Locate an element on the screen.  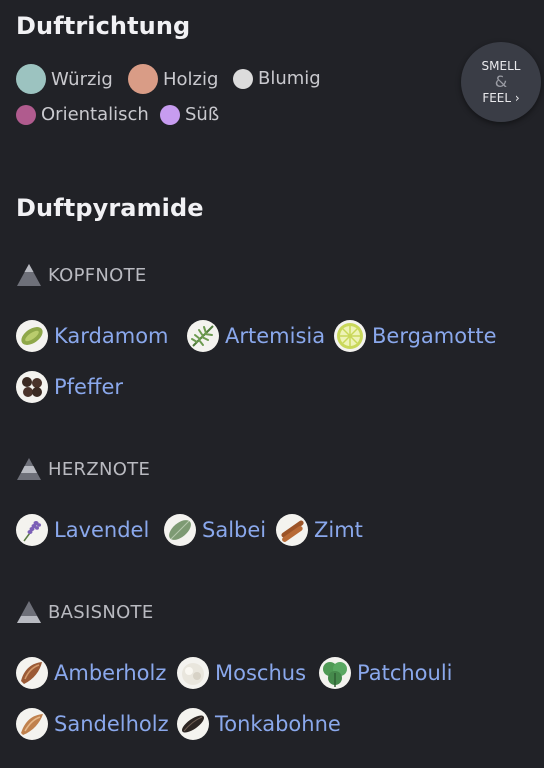
ingredient-label: Pfeffer is located at coordinates (88, 387).